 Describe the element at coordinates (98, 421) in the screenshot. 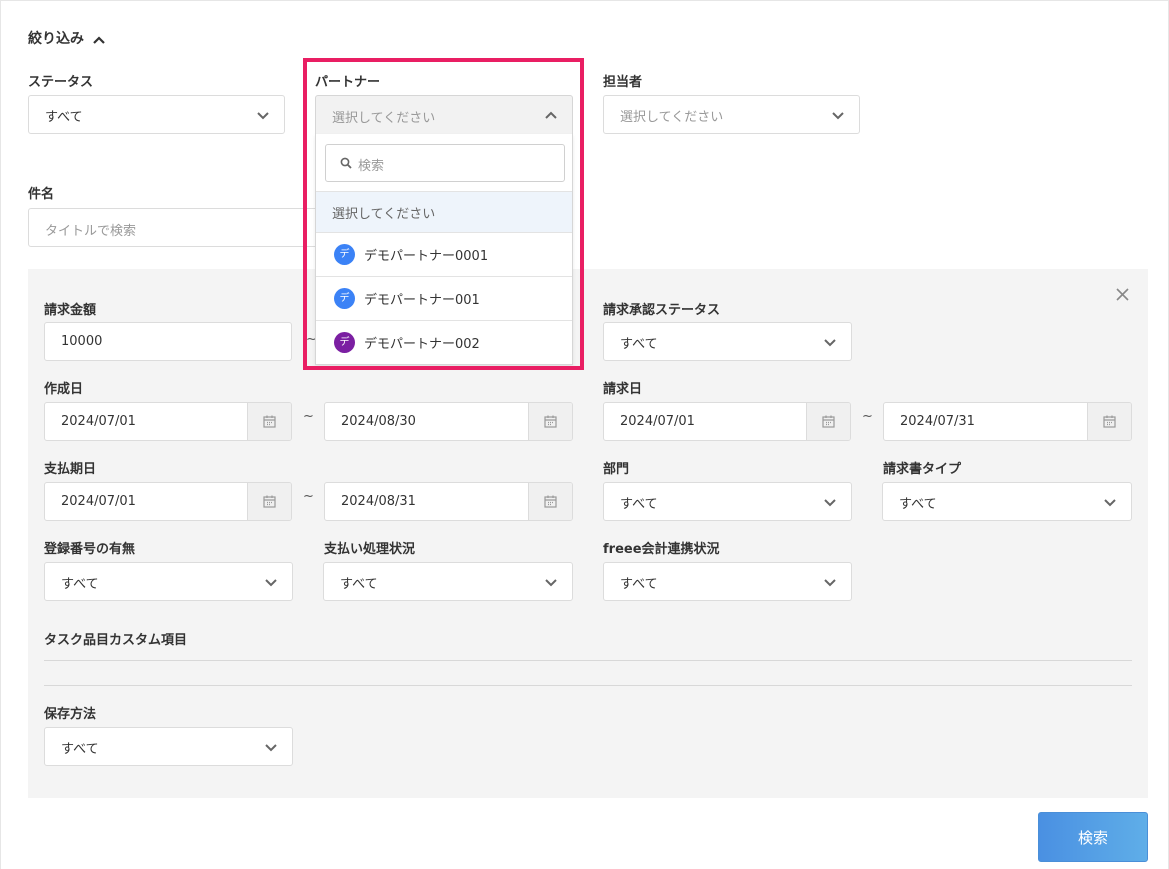

I see `created-date-from-value: 2024/07/01` at that location.